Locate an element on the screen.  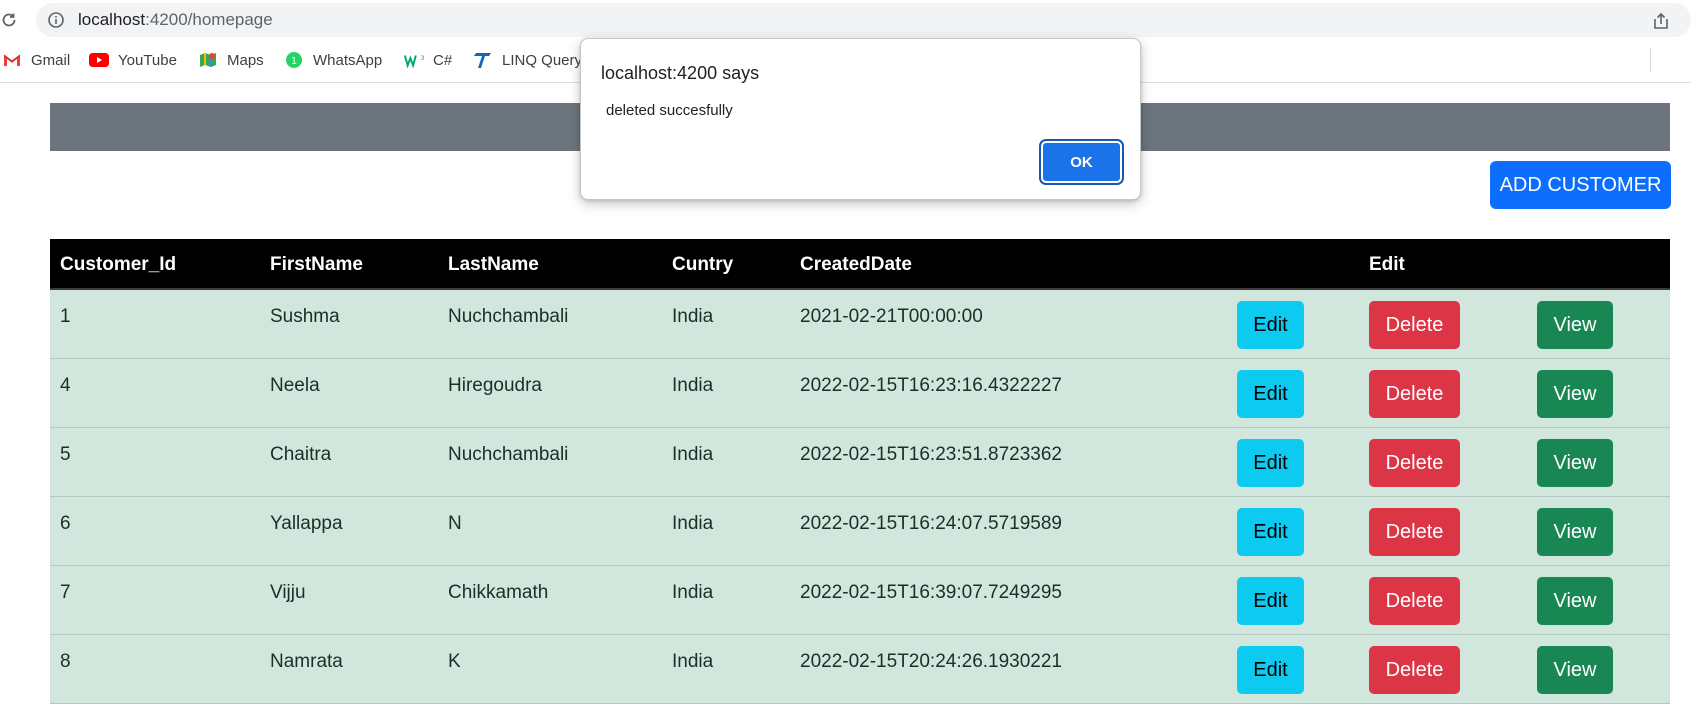
cell-created-date: 2022-02-15T20:24:26.1930221 is located at coordinates (931, 661).